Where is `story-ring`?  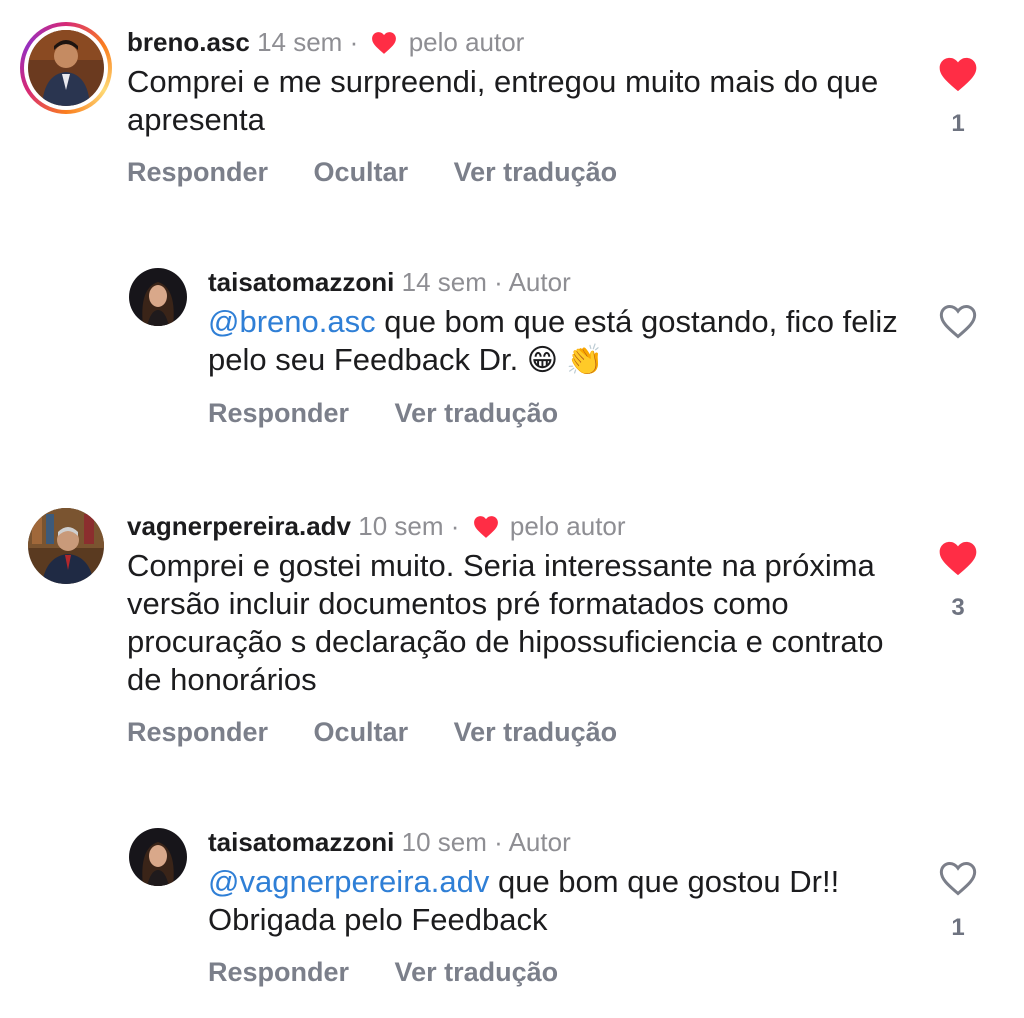
story-ring is located at coordinates (66, 68).